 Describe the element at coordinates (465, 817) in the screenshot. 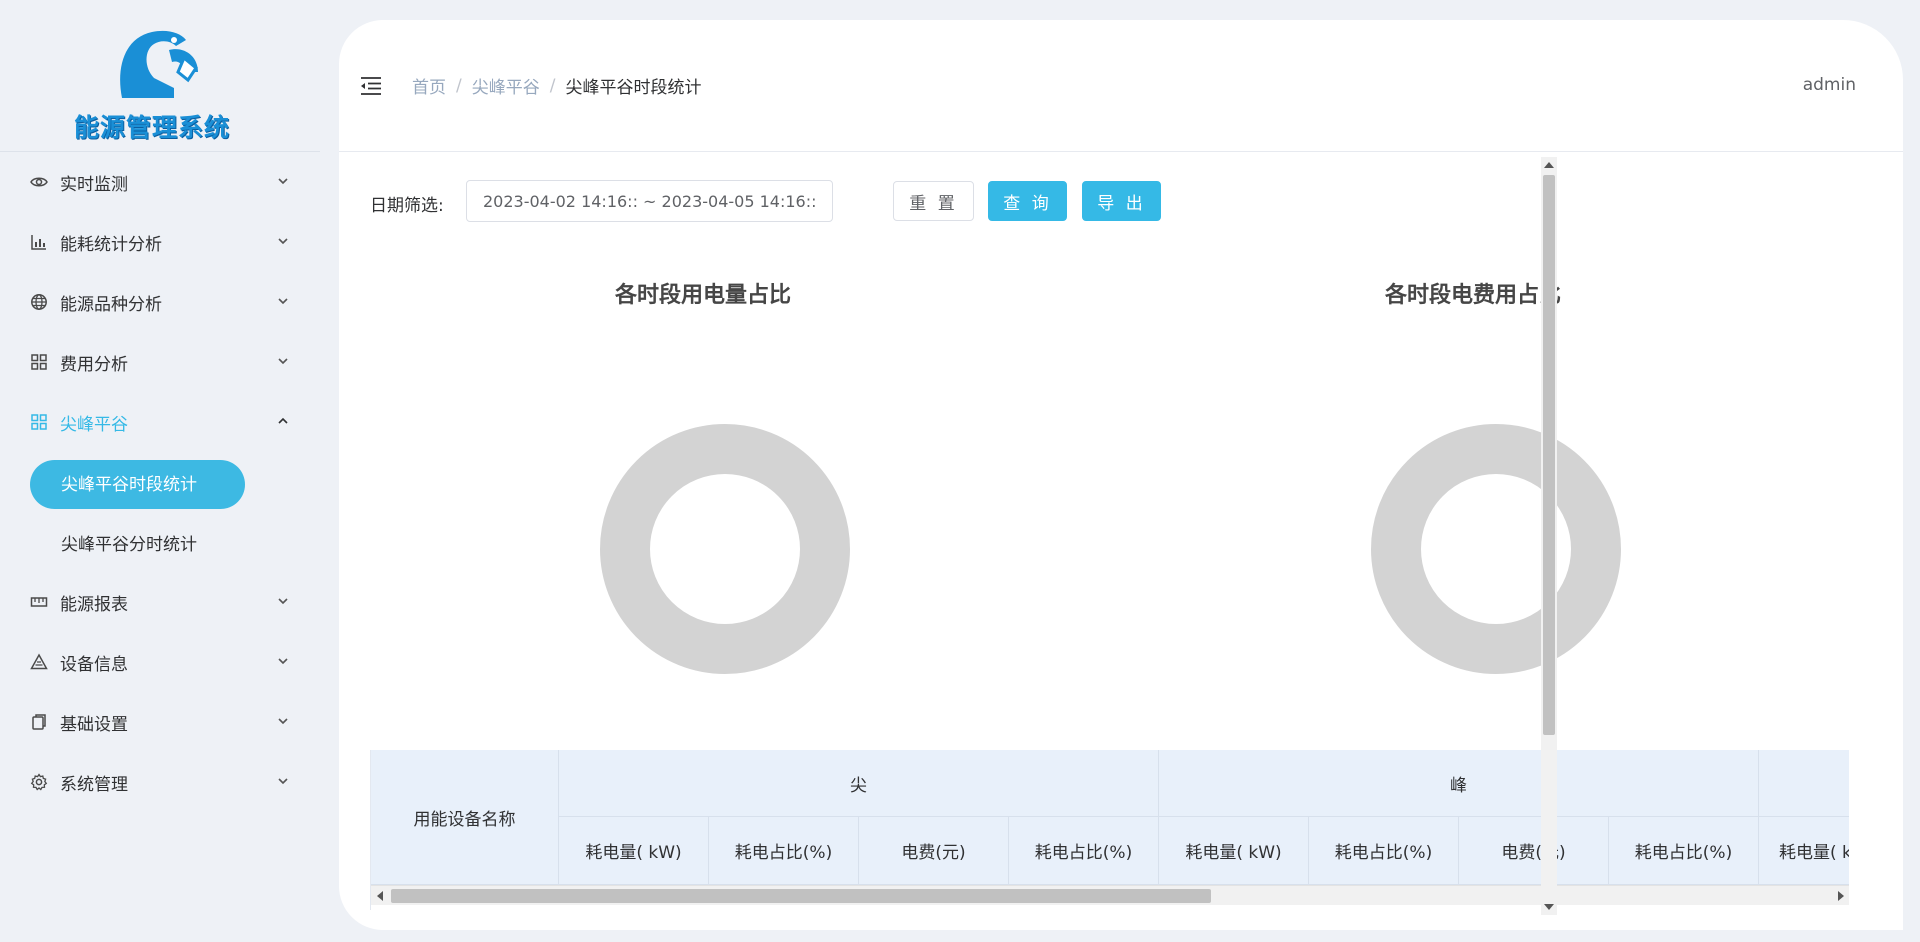

I see `th-device-name: 用能设备名称` at that location.